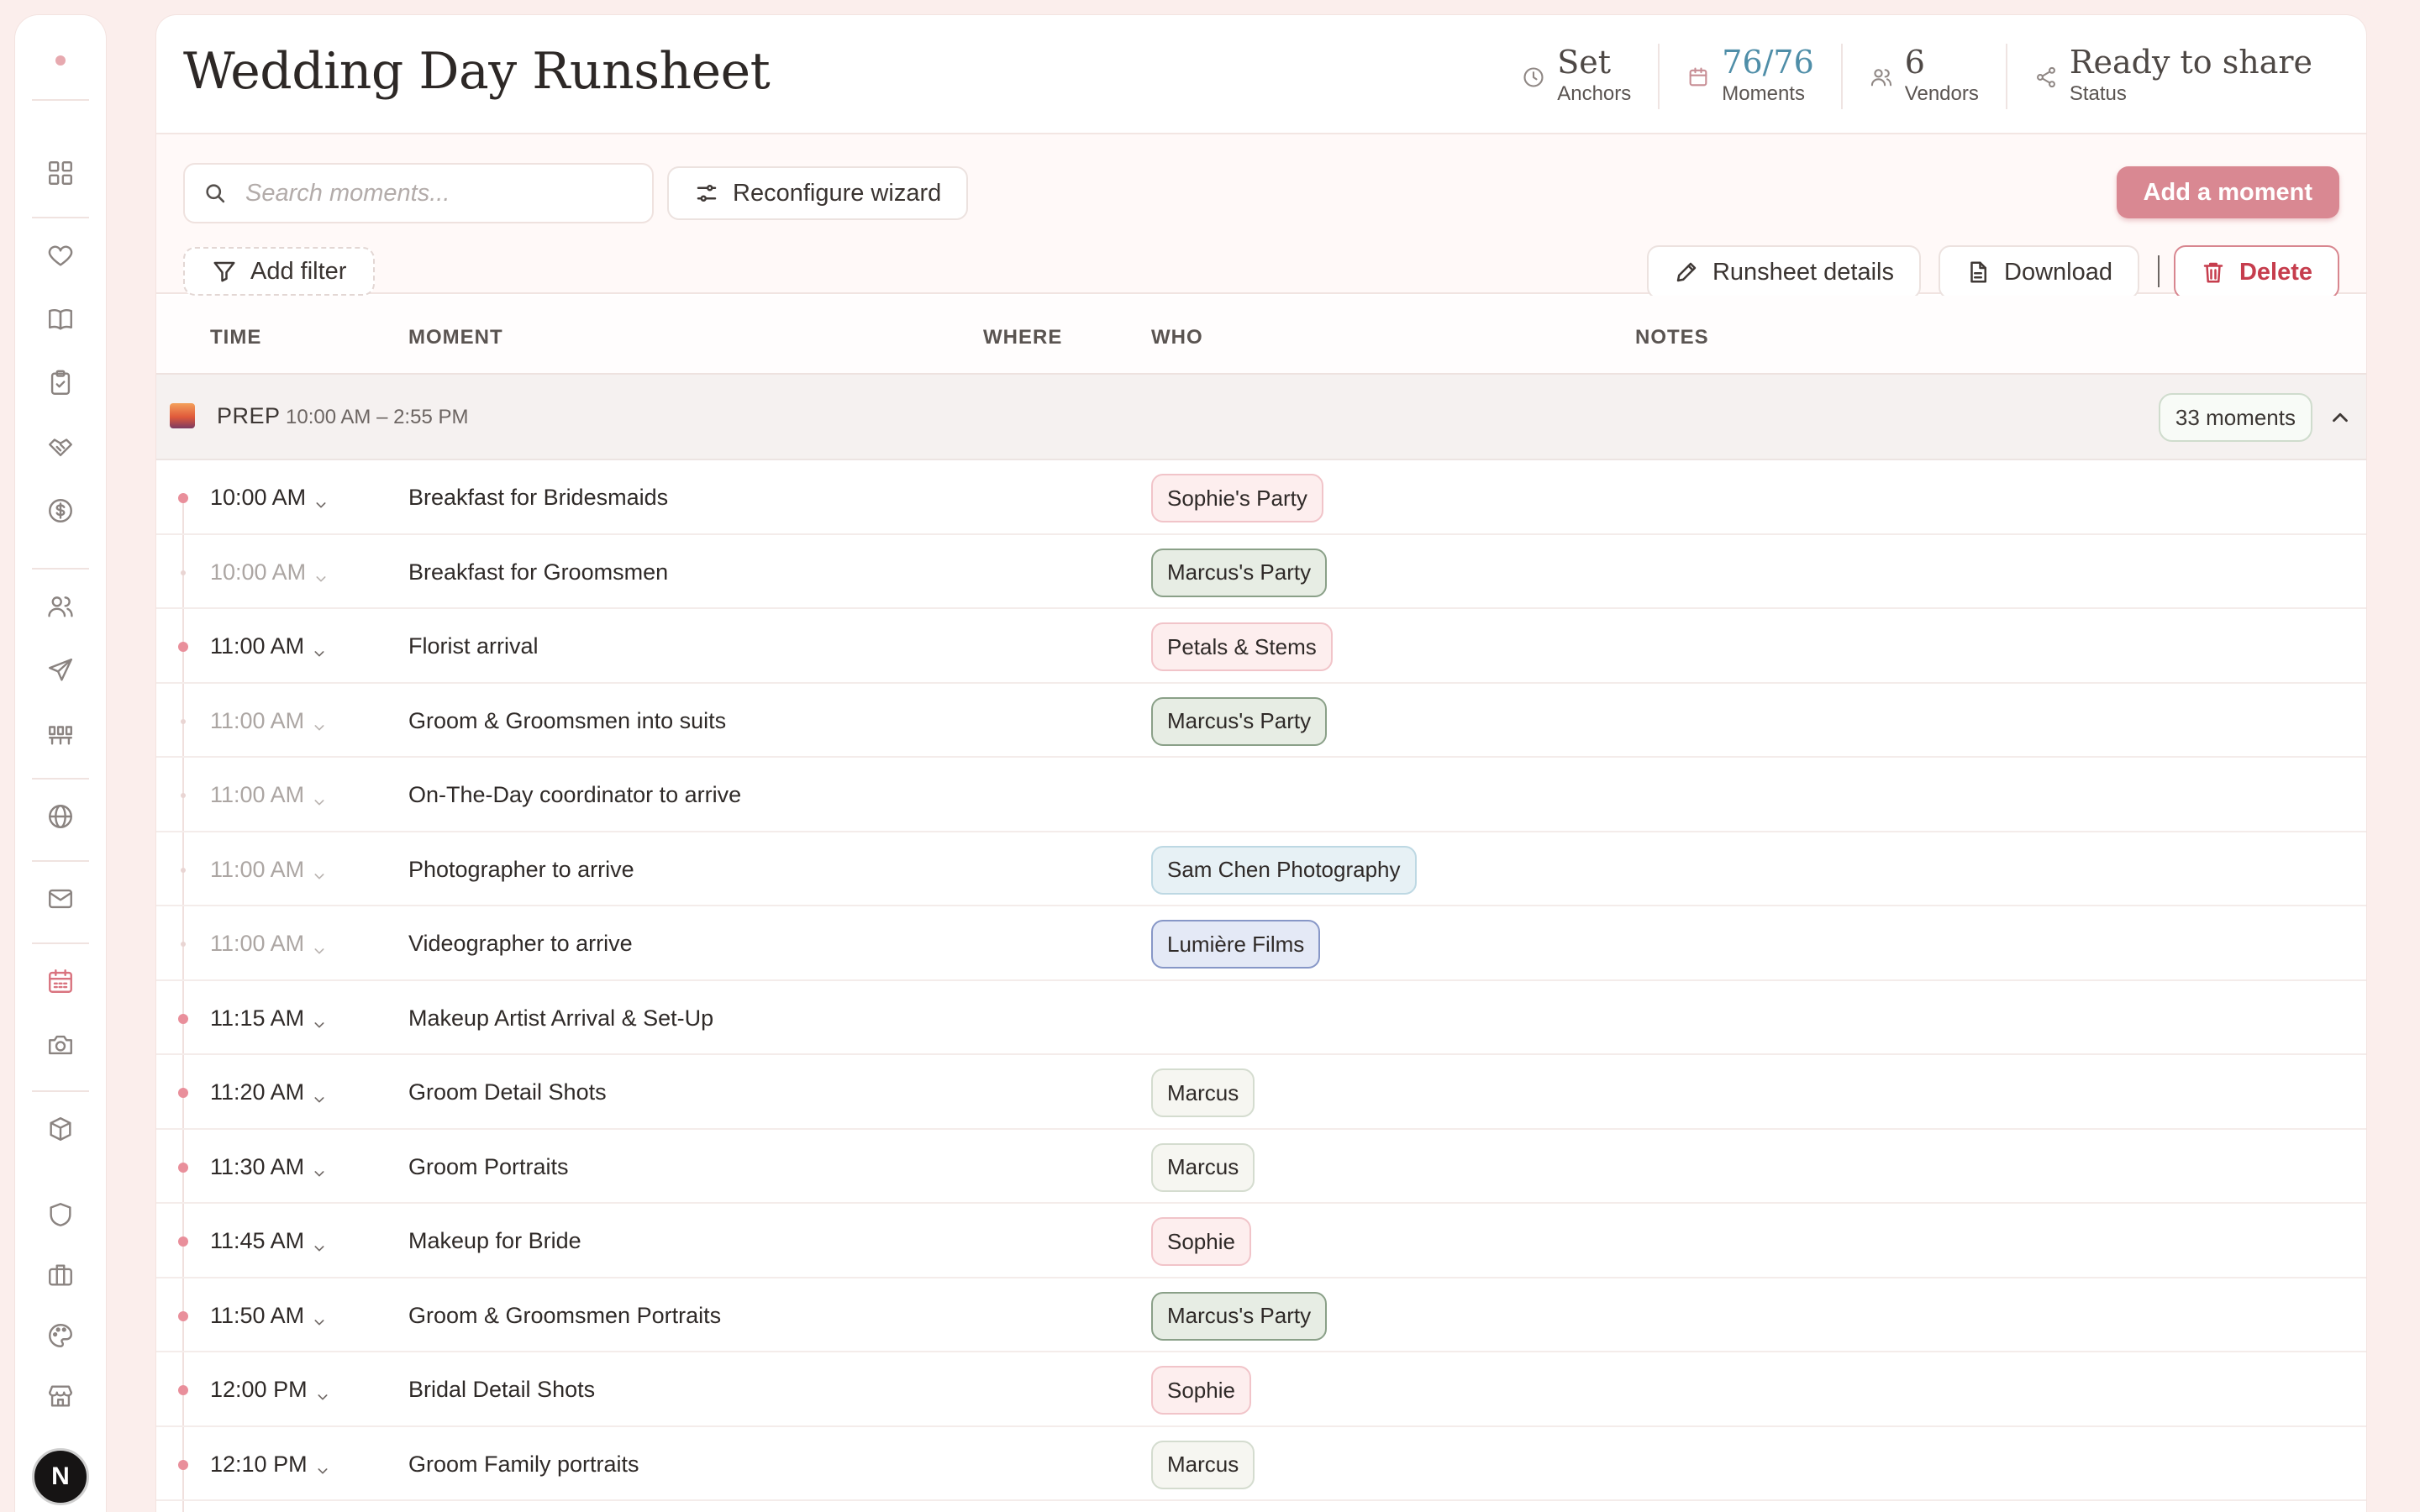  I want to click on add-filter-button: Add filter, so click(279, 271).